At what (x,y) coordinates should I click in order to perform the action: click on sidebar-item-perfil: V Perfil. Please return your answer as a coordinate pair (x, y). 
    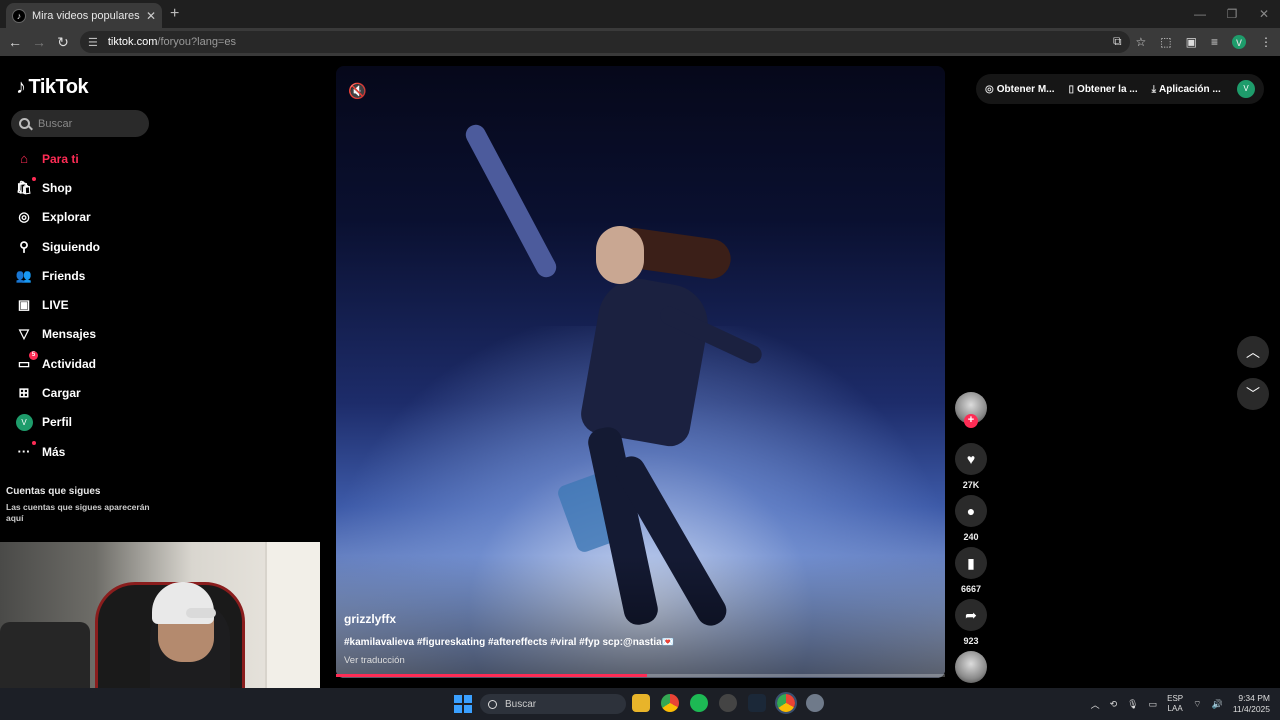
    Looking at the image, I should click on (57, 422).